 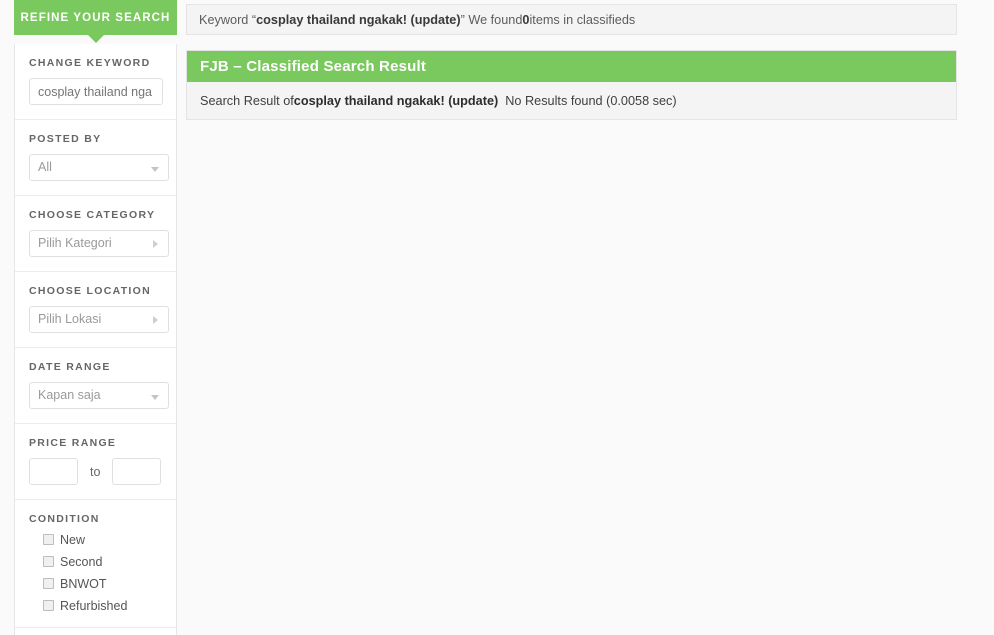 I want to click on price-range-row: to, so click(x=95, y=471).